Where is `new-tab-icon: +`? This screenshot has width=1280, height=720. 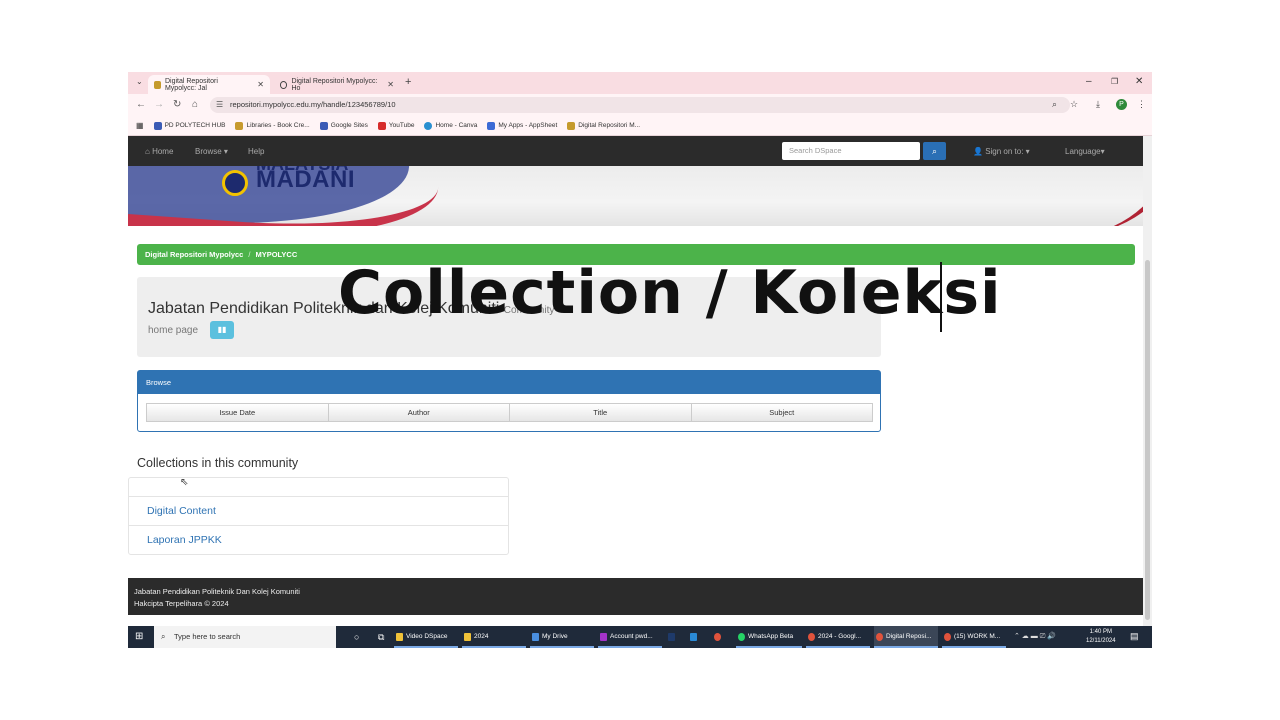
new-tab-icon: + is located at coordinates (408, 82).